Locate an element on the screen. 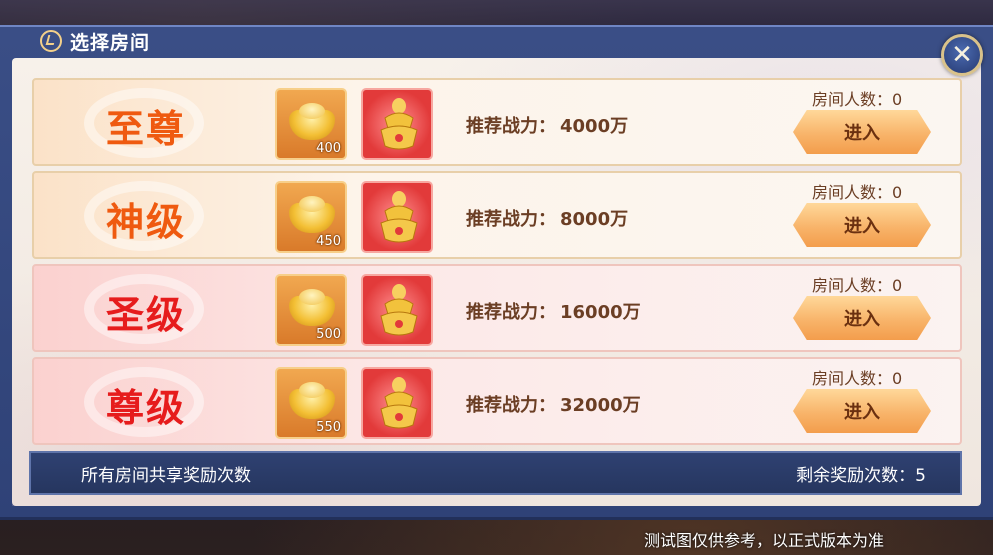  room-name: 圣级 is located at coordinates (145, 315).